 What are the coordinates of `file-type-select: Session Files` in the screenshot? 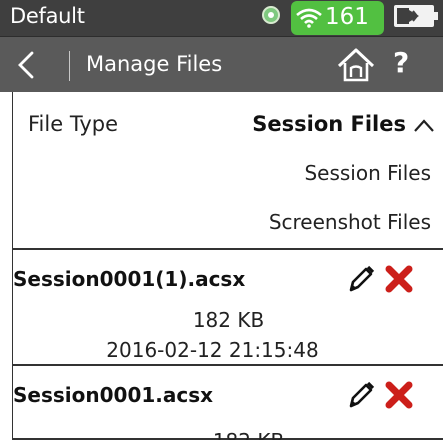 It's located at (329, 124).